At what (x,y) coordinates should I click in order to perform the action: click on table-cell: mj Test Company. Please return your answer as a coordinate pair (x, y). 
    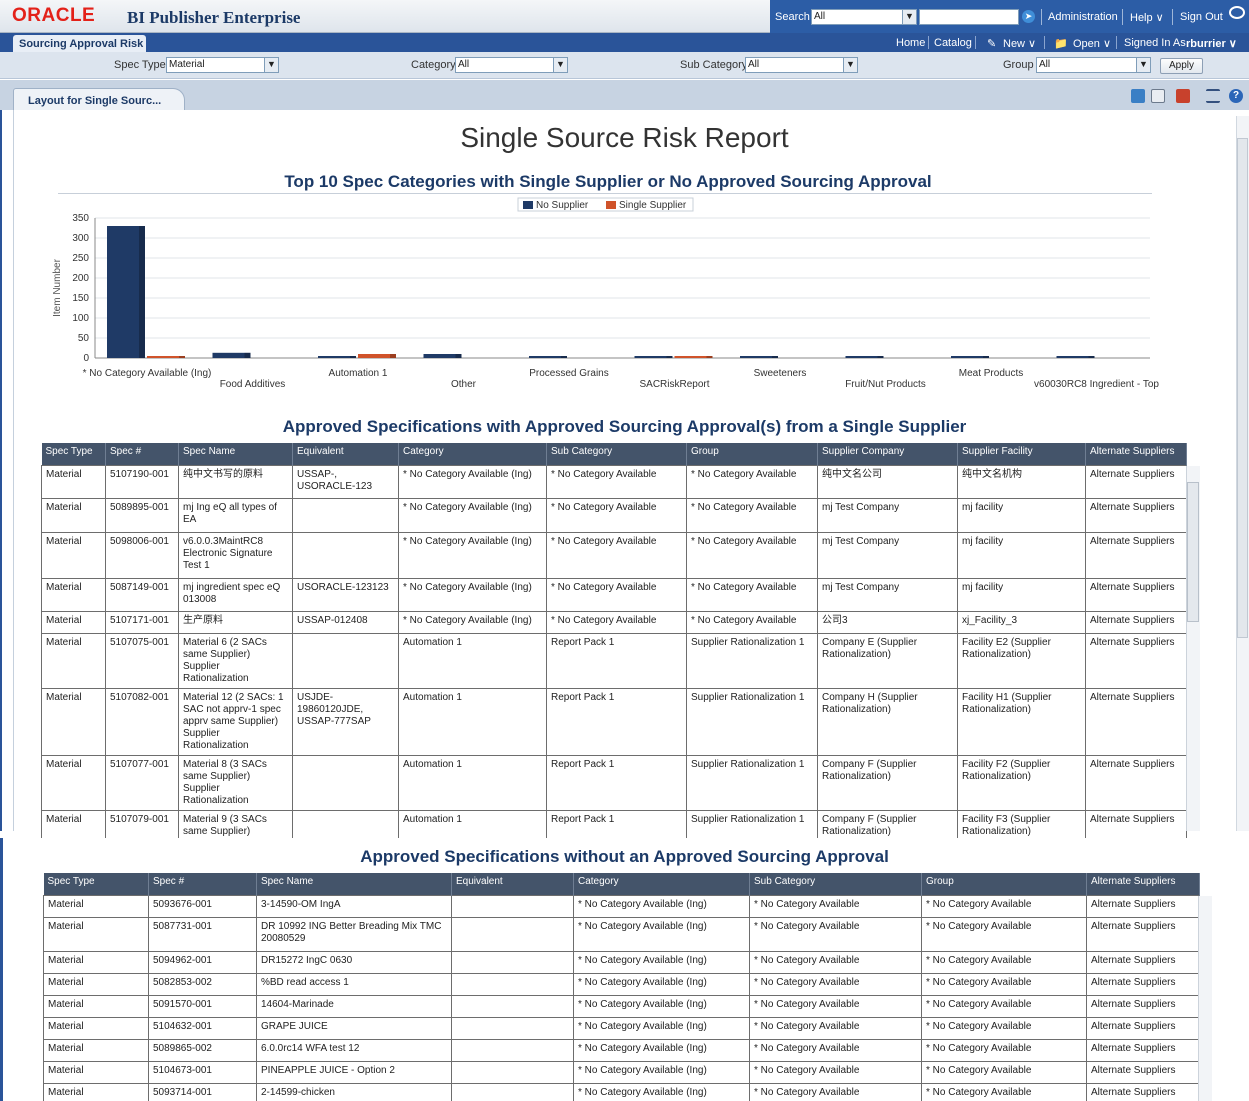
    Looking at the image, I should click on (887, 515).